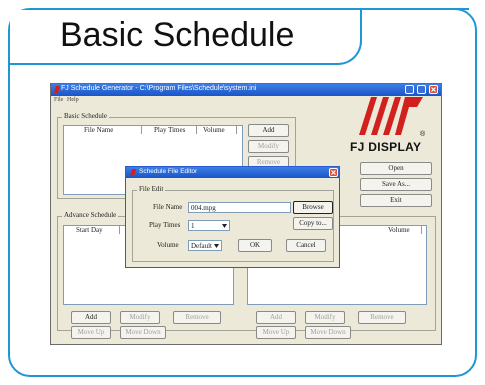 The height and width of the screenshot is (385, 485). What do you see at coordinates (57, 89) in the screenshot?
I see `app-logo-icon` at bounding box center [57, 89].